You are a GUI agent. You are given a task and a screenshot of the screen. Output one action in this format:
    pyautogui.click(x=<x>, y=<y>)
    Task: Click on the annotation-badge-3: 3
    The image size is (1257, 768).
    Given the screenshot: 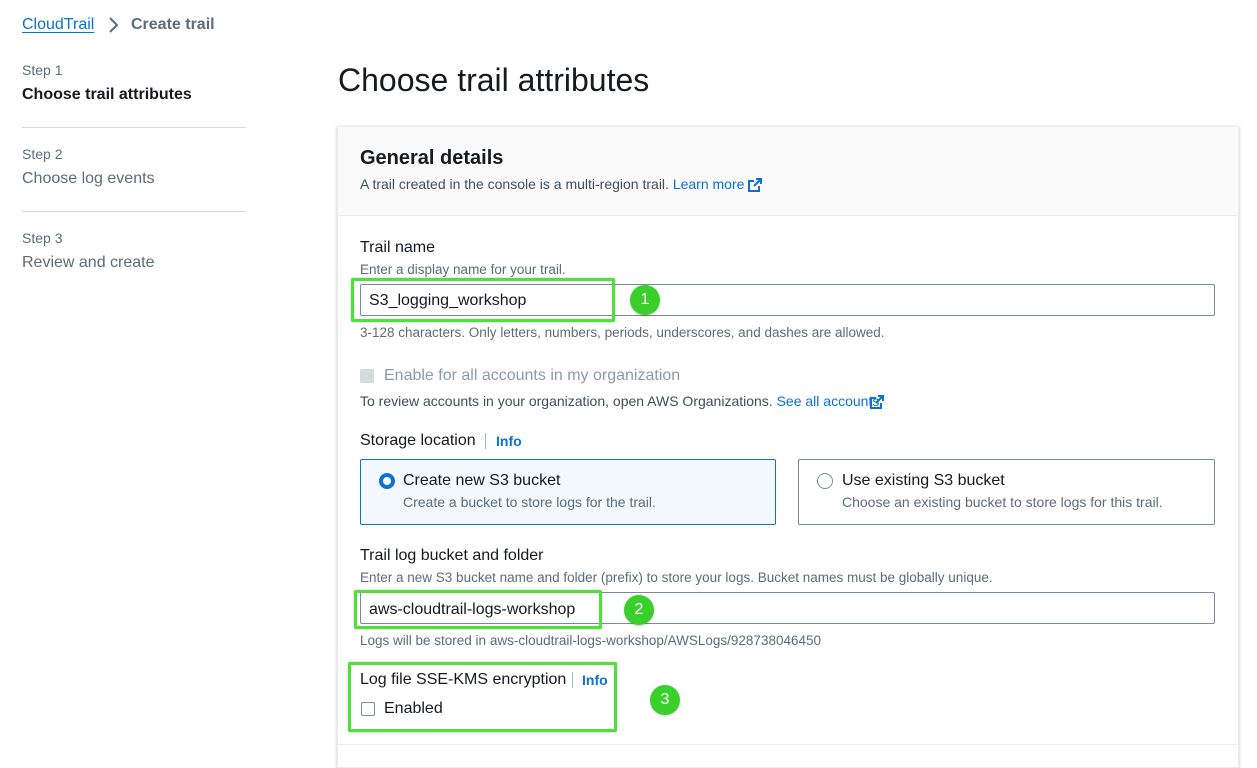 What is the action you would take?
    pyautogui.click(x=665, y=700)
    